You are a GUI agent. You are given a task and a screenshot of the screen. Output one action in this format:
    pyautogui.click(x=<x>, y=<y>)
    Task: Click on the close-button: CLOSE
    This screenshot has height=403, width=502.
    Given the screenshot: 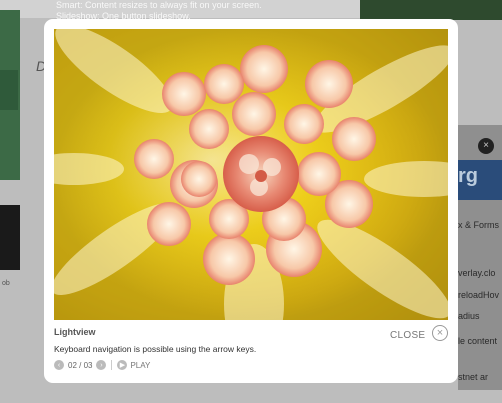 What is the action you would take?
    pyautogui.click(x=407, y=335)
    